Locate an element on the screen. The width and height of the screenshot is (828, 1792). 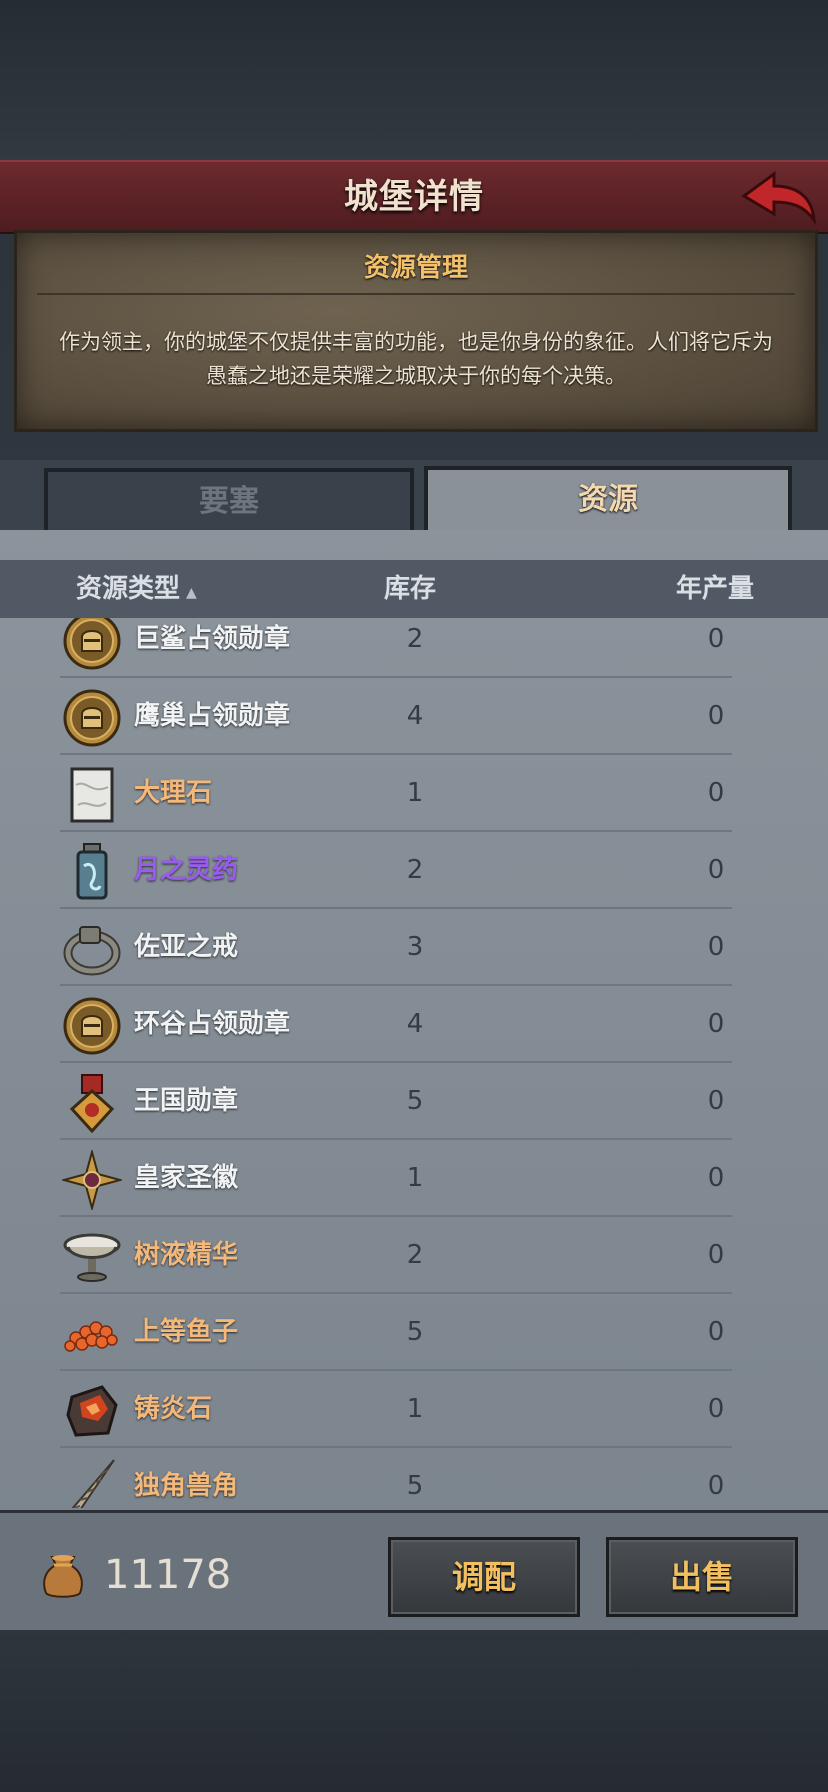
resource-row: 王国勋章 5 0 is located at coordinates (414, 1101).